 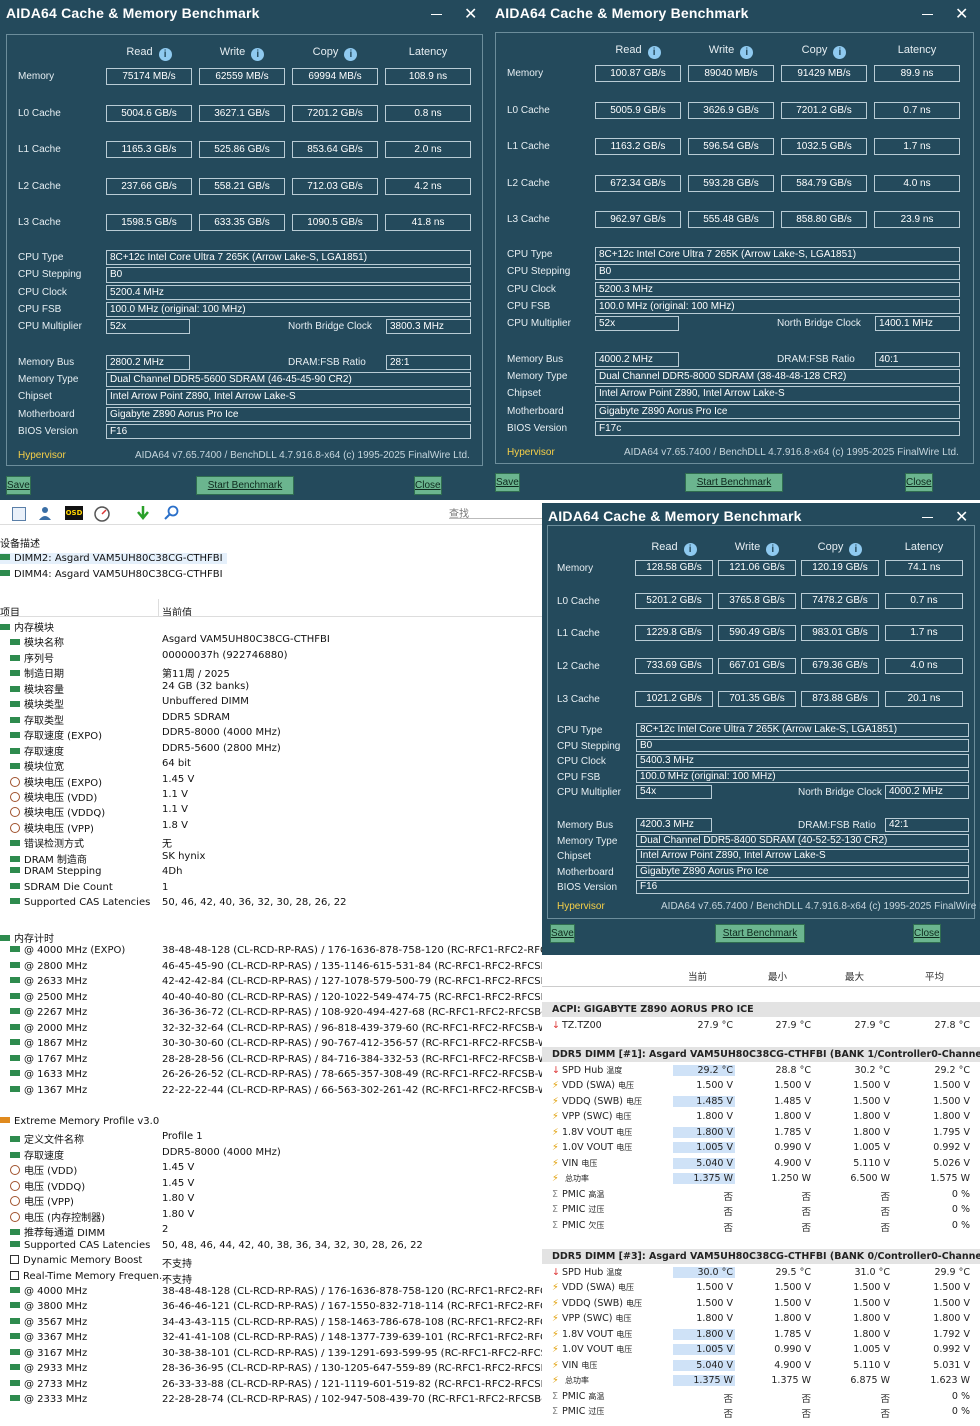 I want to click on section-icon, so click(x=5, y=938).